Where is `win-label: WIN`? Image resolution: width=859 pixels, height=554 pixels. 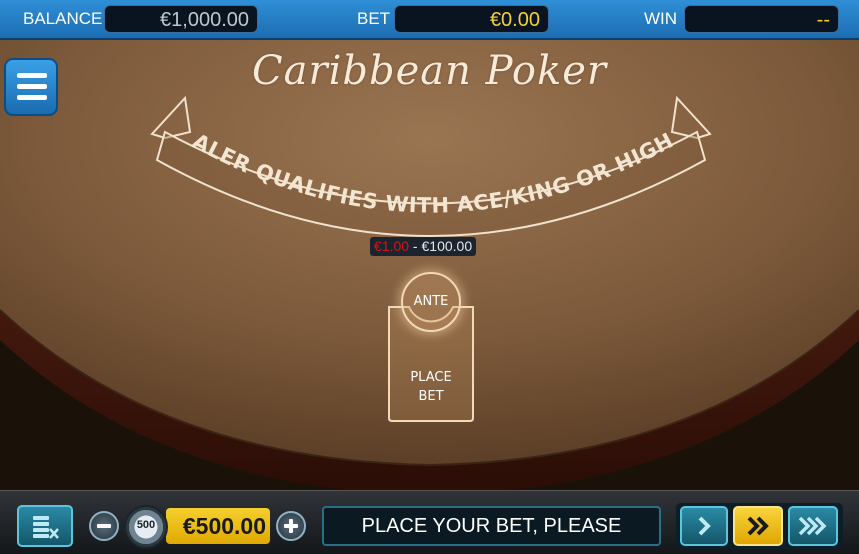
win-label: WIN is located at coordinates (661, 18).